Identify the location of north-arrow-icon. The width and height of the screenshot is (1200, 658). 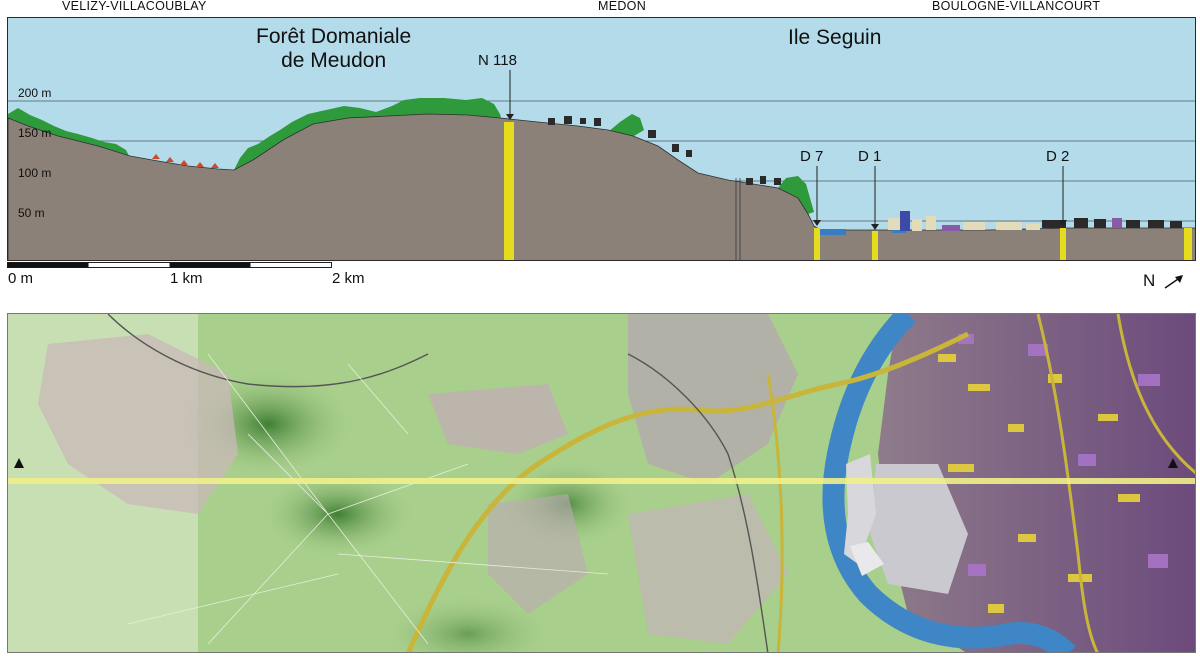
(1174, 281).